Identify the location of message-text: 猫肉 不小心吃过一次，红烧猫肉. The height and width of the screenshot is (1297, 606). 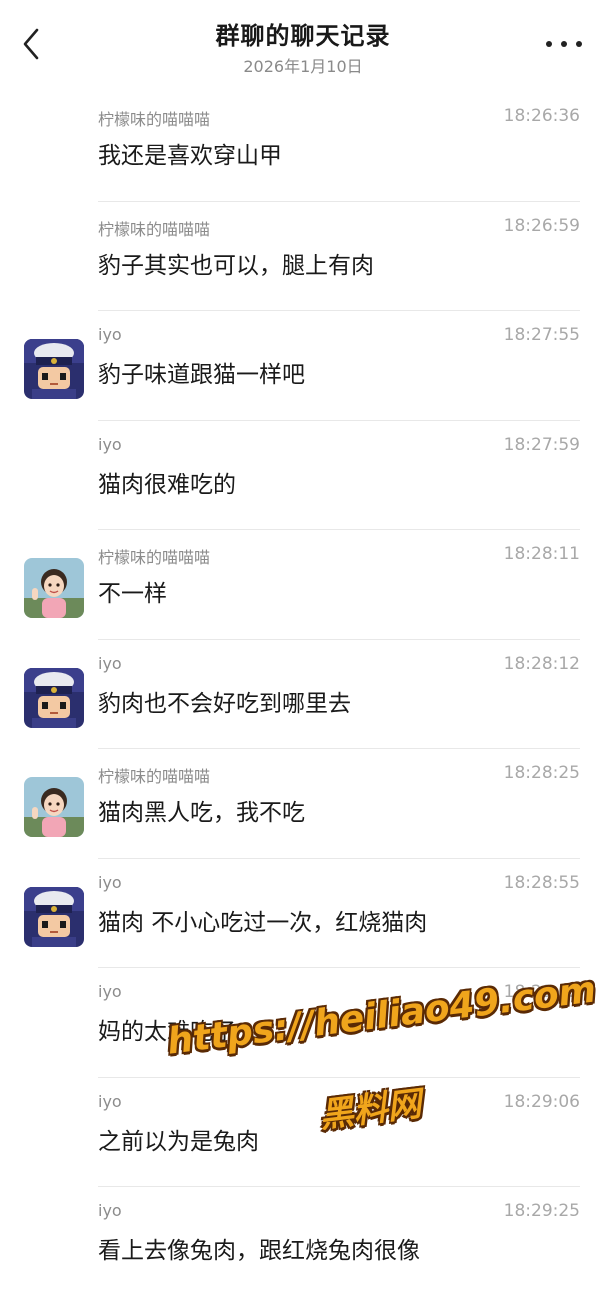
(263, 922).